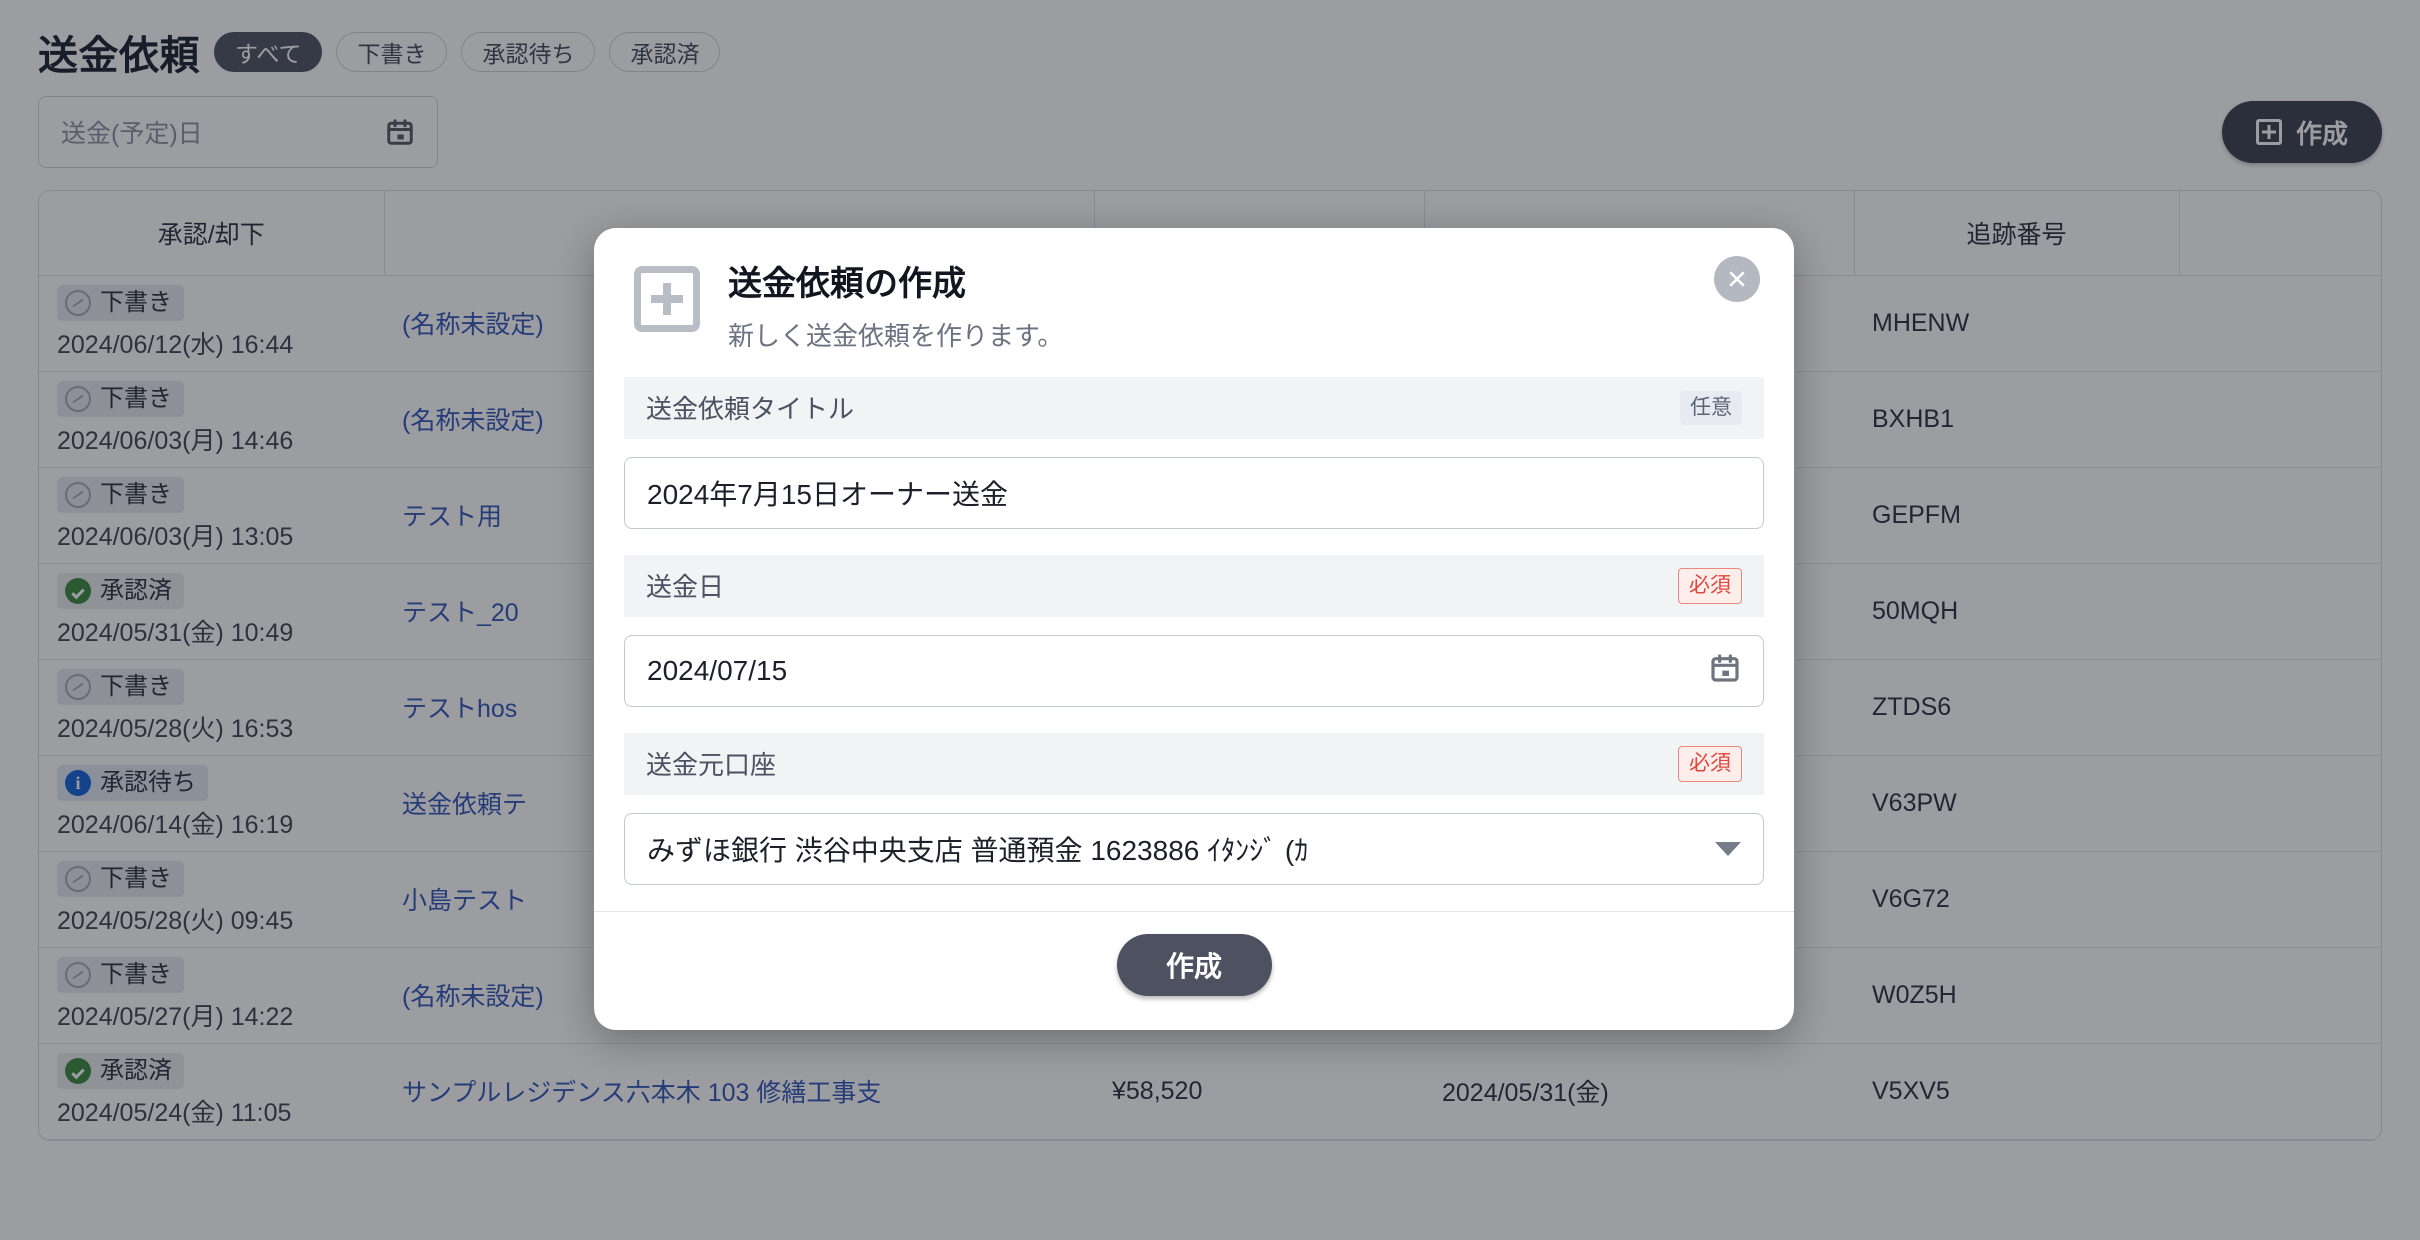  What do you see at coordinates (1194, 670) in the screenshot?
I see `transfer-date-input: 2024/07/15` at bounding box center [1194, 670].